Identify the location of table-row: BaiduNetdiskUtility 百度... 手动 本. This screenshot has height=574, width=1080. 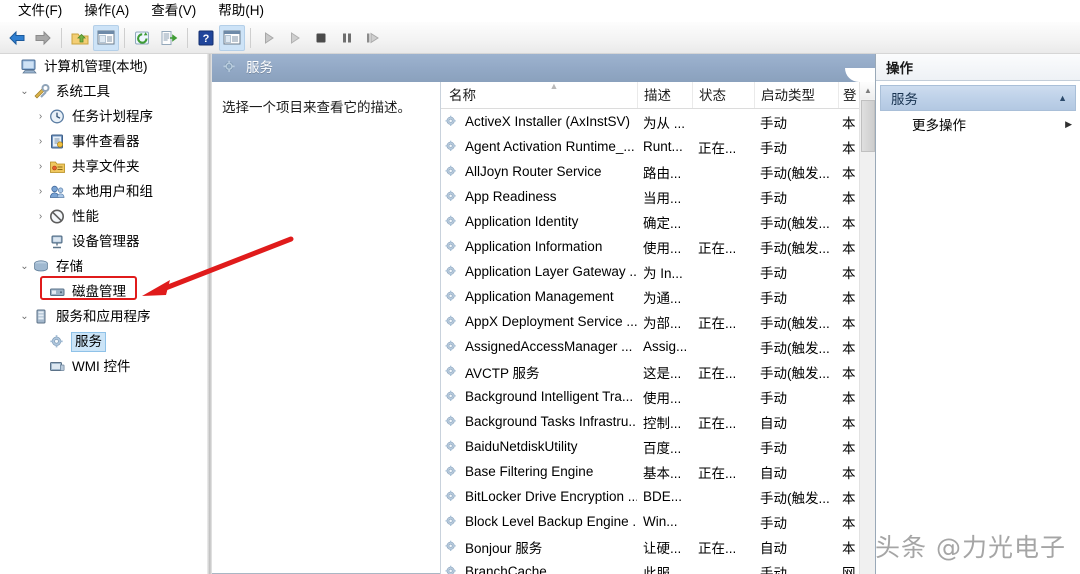
(658, 446).